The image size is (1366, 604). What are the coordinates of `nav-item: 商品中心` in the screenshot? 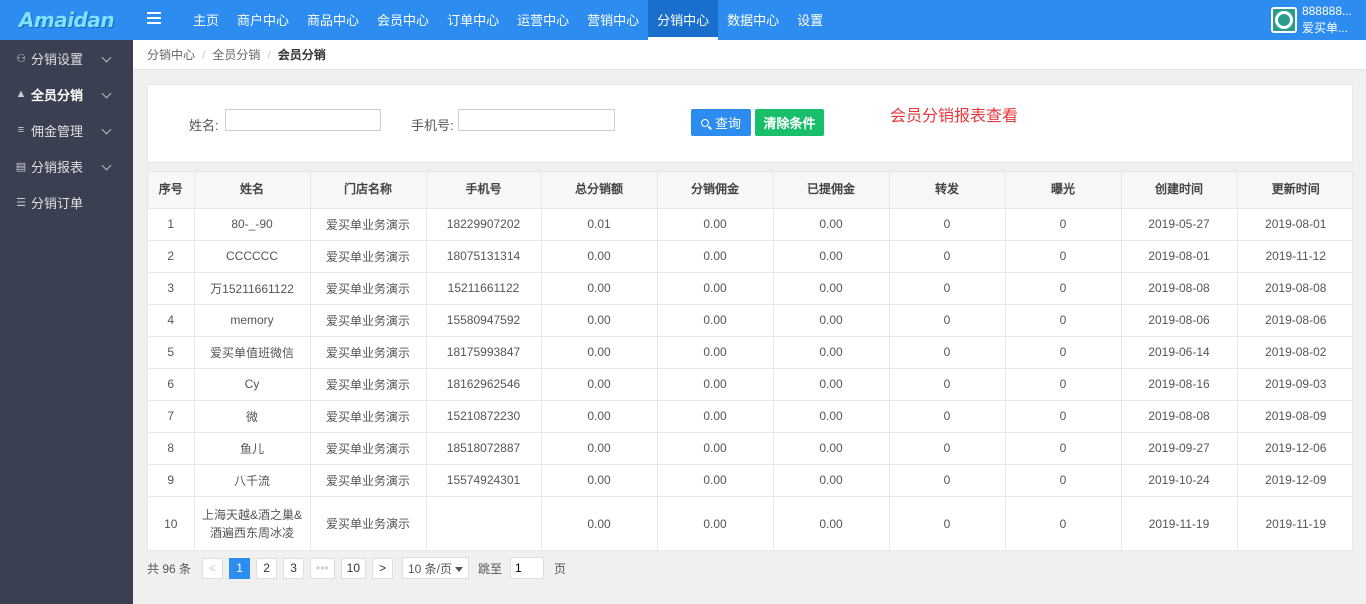 It's located at (333, 20).